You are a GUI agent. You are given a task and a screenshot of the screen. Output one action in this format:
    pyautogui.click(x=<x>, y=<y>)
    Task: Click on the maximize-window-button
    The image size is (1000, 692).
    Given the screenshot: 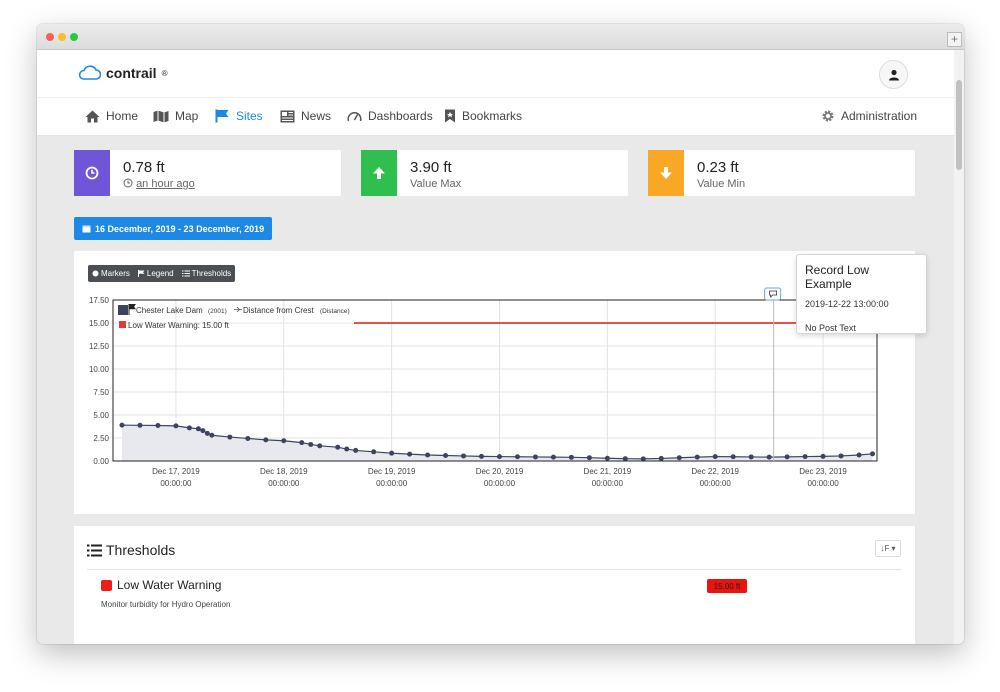 What is the action you would take?
    pyautogui.click(x=74, y=37)
    